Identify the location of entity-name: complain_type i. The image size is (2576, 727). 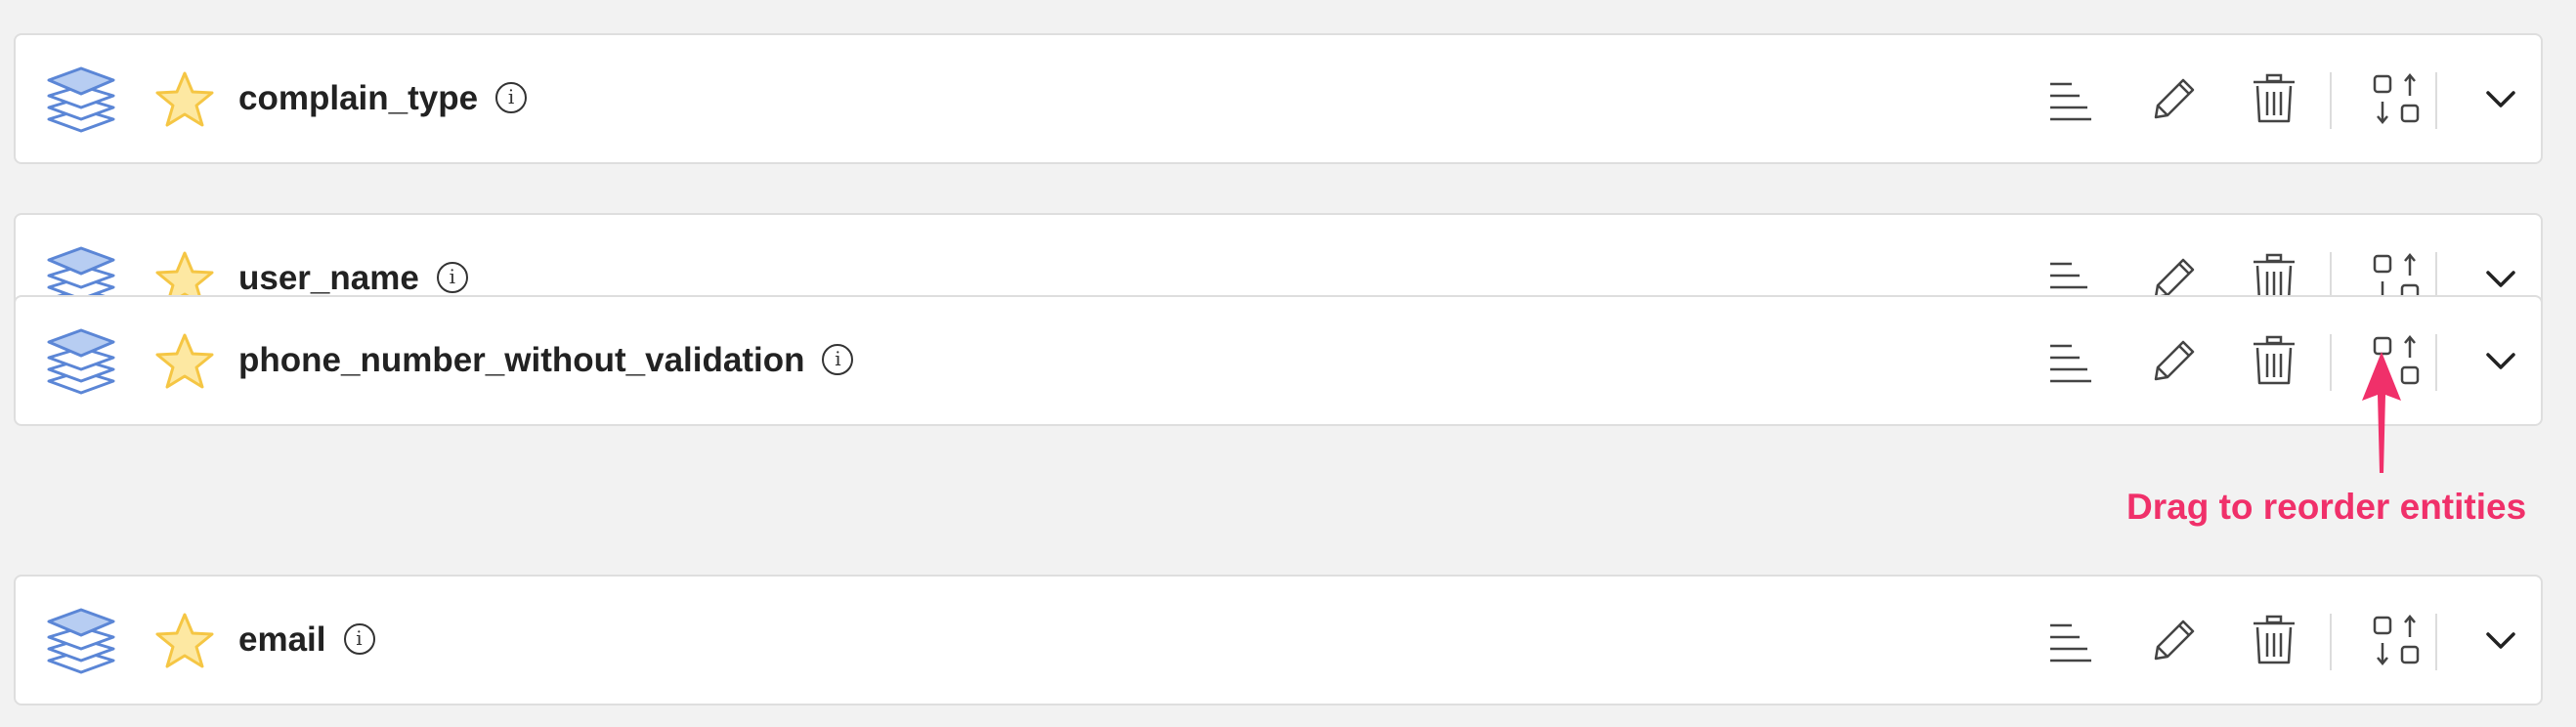
(383, 98).